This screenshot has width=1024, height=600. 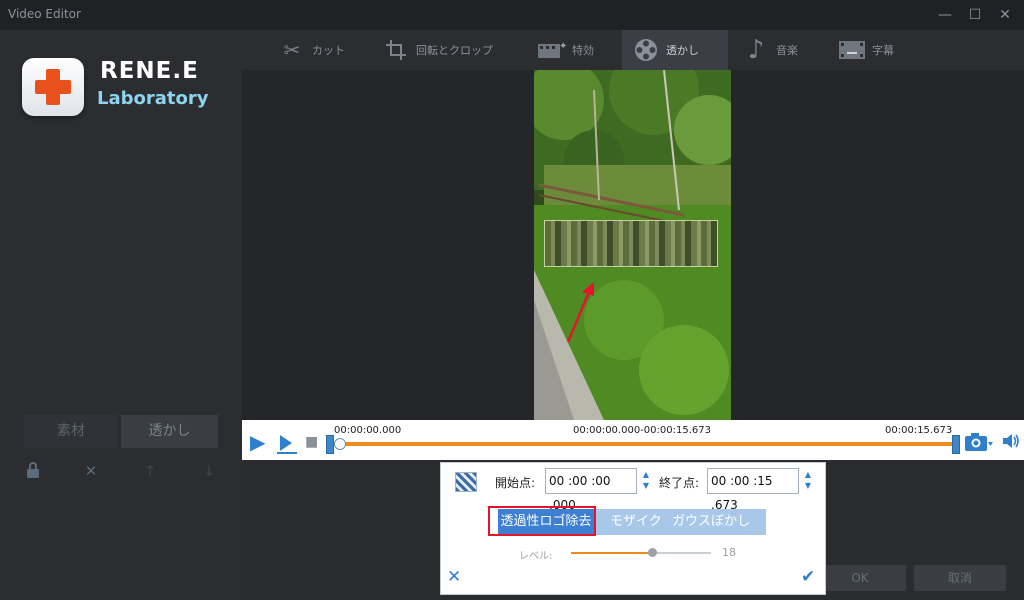 I want to click on level-slider-fill, so click(x=612, y=553).